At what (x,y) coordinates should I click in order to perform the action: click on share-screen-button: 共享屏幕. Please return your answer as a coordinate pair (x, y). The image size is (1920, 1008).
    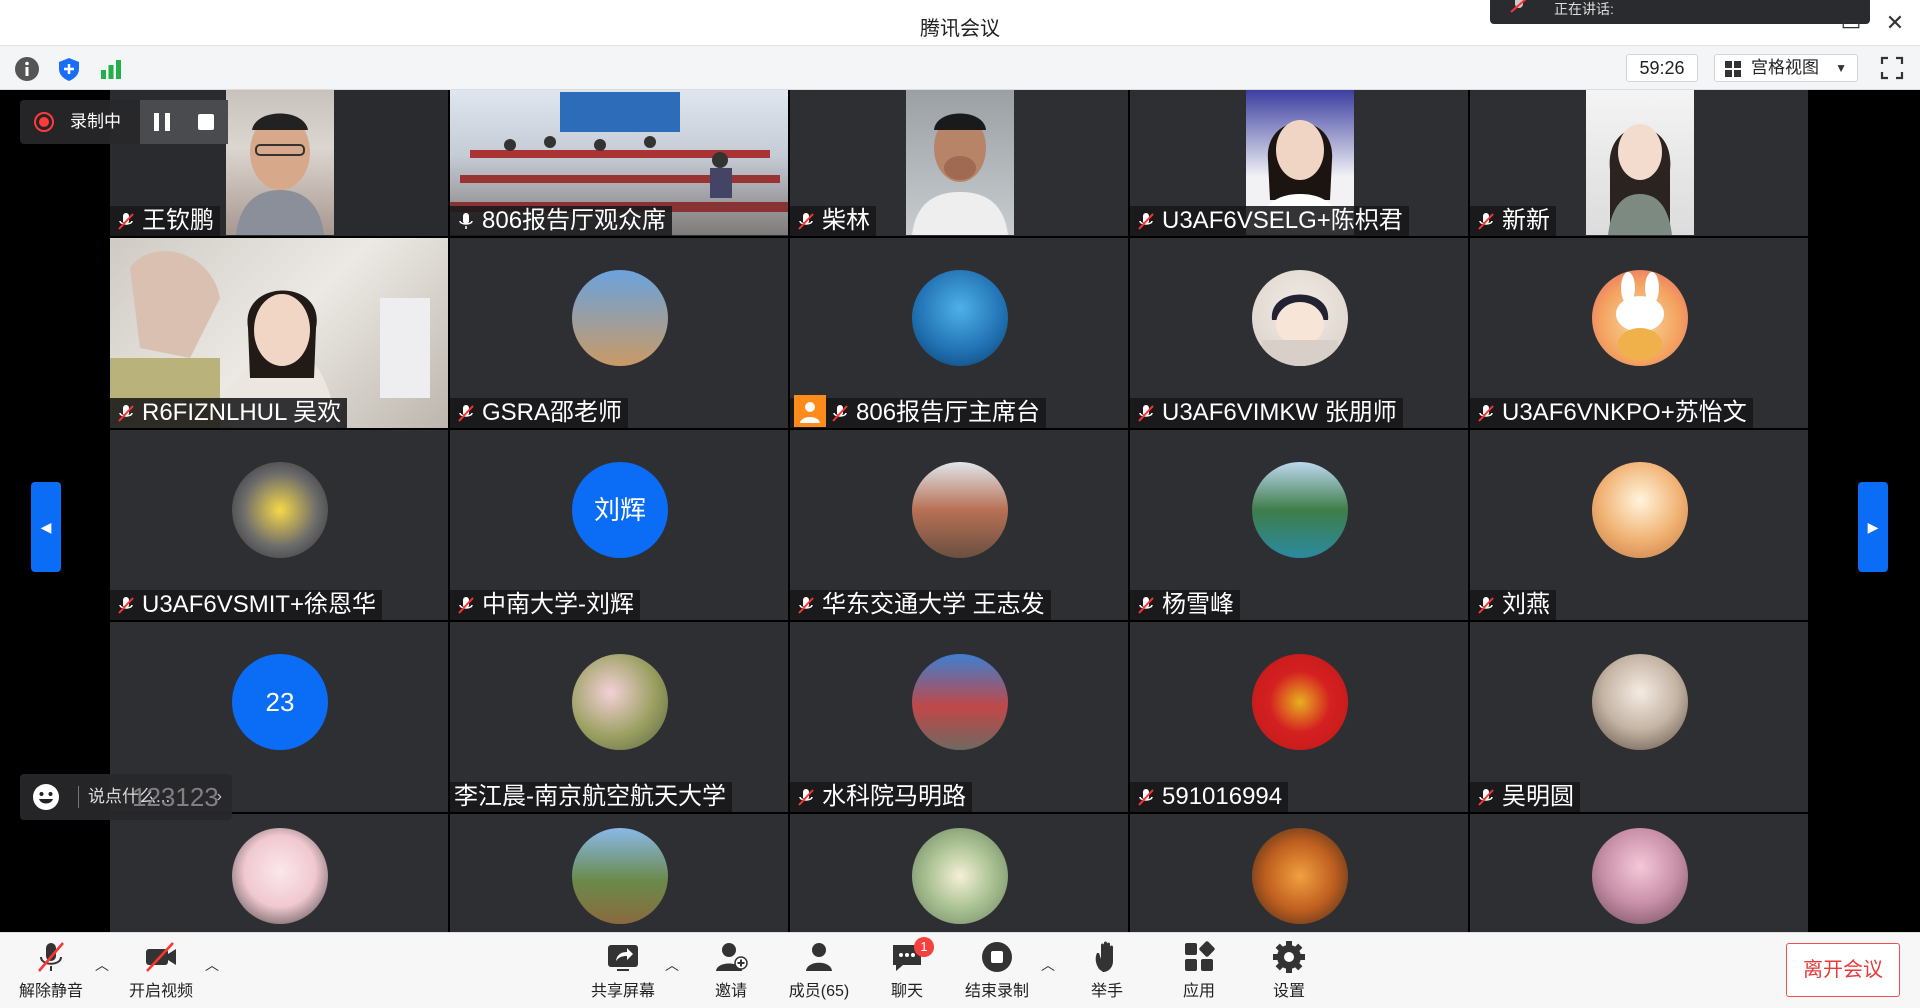
    Looking at the image, I should click on (623, 972).